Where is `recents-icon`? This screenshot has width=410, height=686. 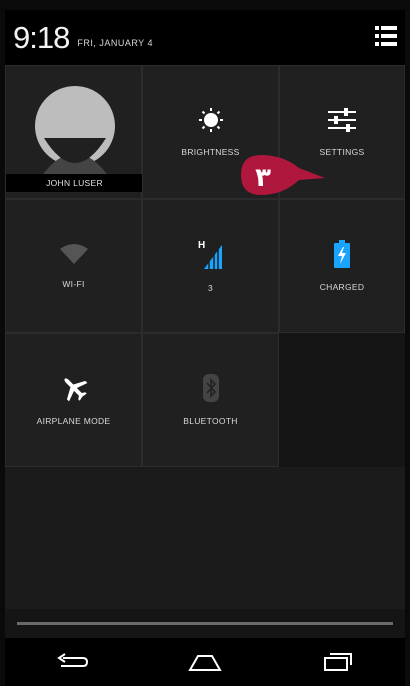
recents-icon is located at coordinates (338, 662).